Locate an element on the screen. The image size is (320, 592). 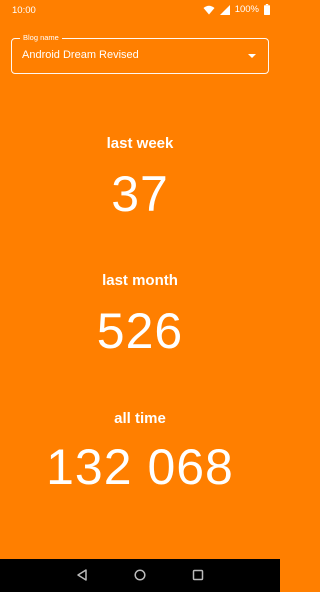
stat-value-last-month: 526 is located at coordinates (140, 331).